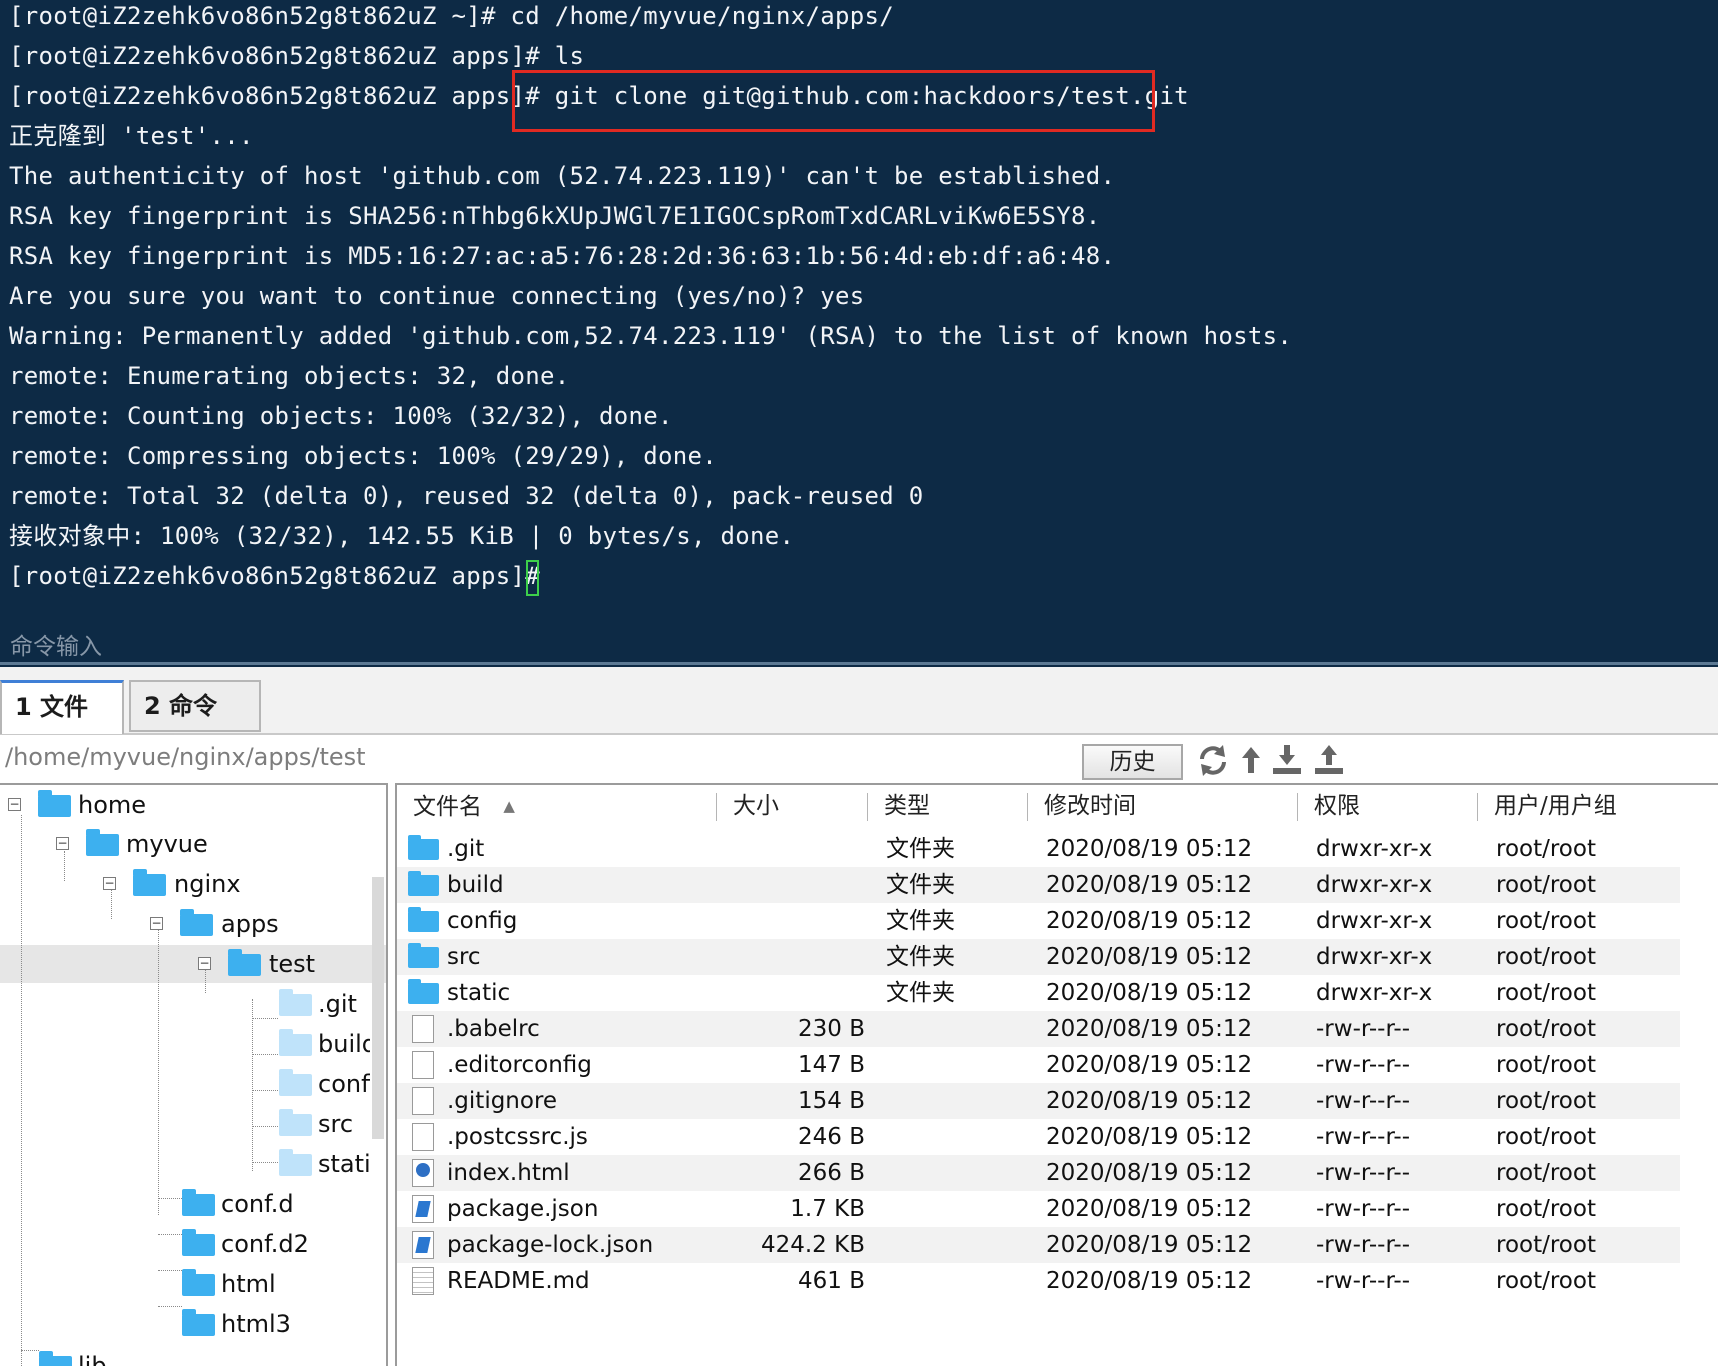 The width and height of the screenshot is (1718, 1366). What do you see at coordinates (282, 576) in the screenshot?
I see `terminal-prompt: [root@iZ2zehk6vo86n52g8t862uZ apps]#` at bounding box center [282, 576].